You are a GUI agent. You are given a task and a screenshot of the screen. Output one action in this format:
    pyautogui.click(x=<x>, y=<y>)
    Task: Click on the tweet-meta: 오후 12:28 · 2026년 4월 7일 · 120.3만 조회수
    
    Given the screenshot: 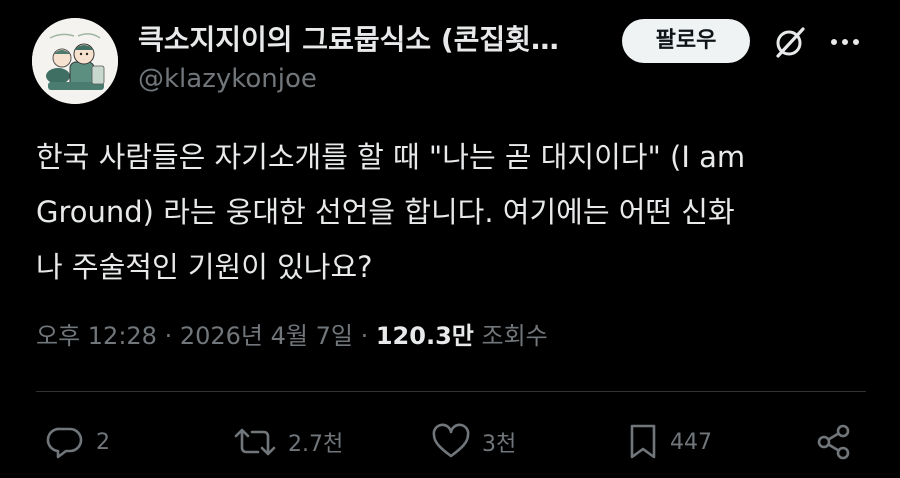 What is the action you would take?
    pyautogui.click(x=292, y=336)
    